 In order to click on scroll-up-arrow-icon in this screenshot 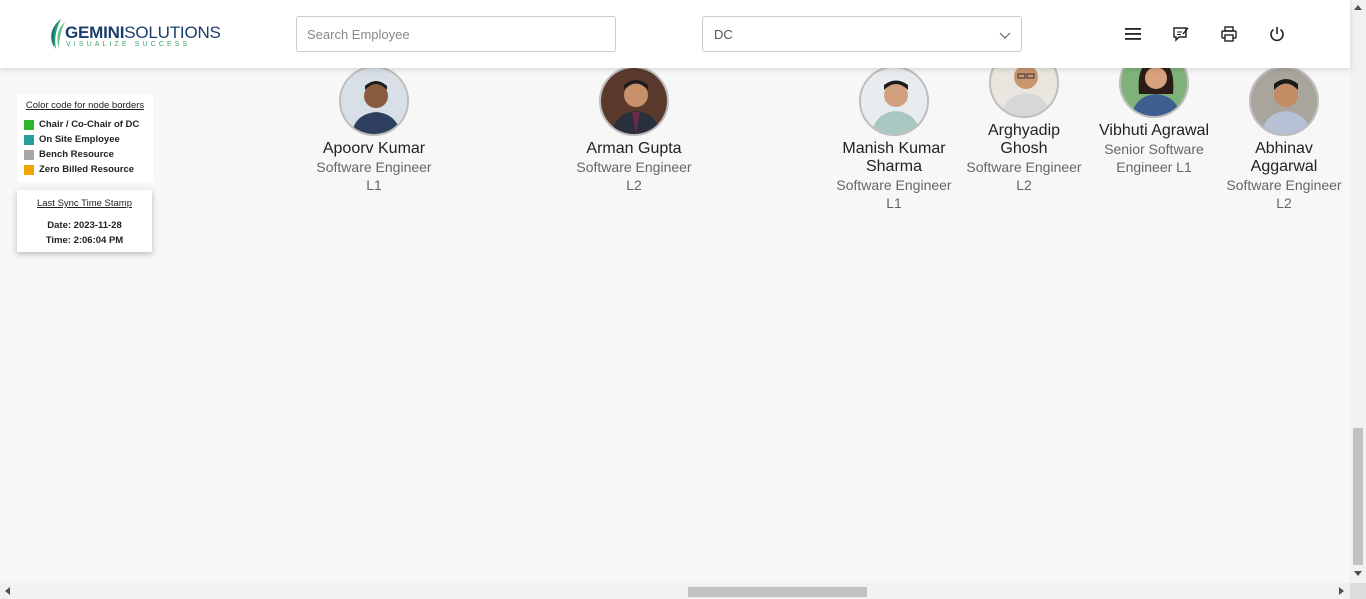, I will do `click(1358, 7)`.